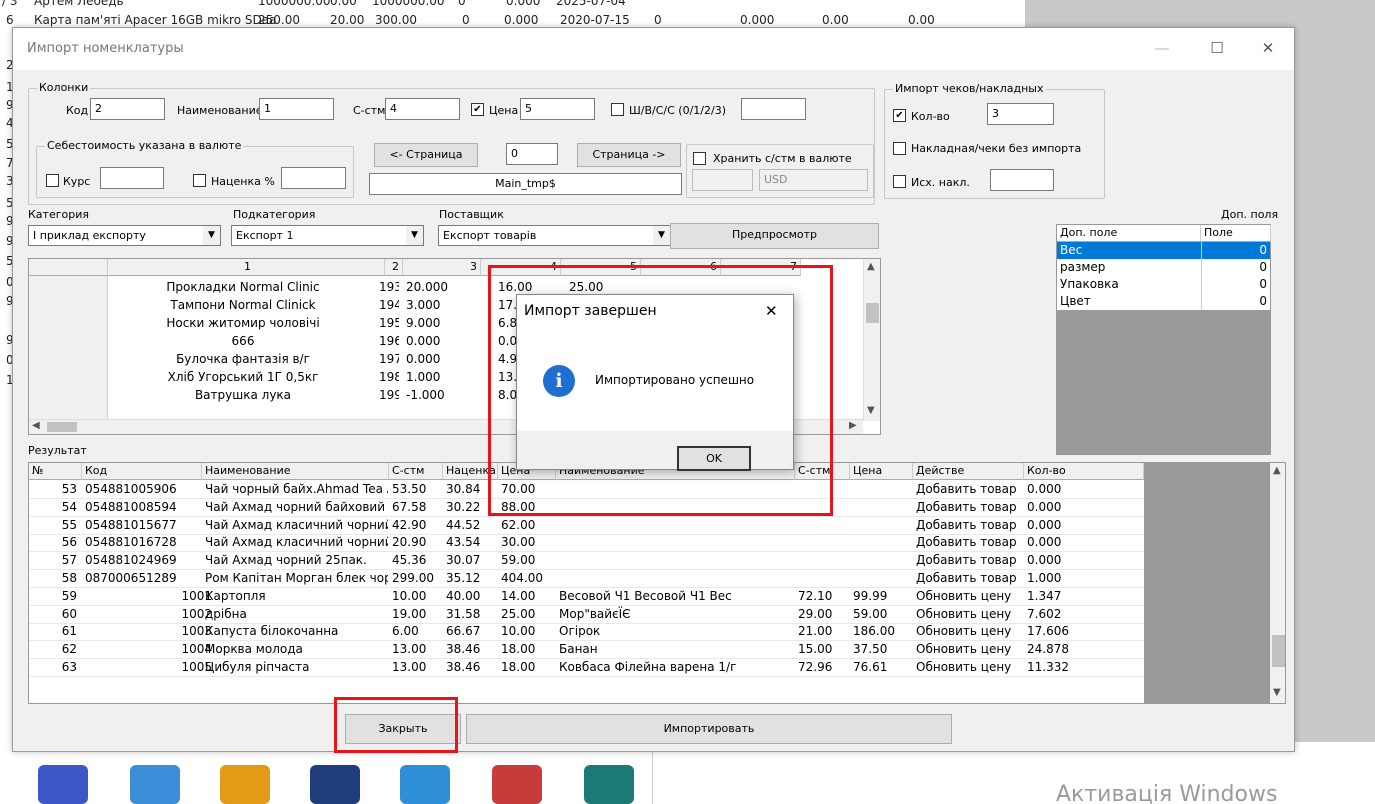 The width and height of the screenshot is (1375, 804). I want to click on preview-vscrollbar: ▲ ▼, so click(871, 340).